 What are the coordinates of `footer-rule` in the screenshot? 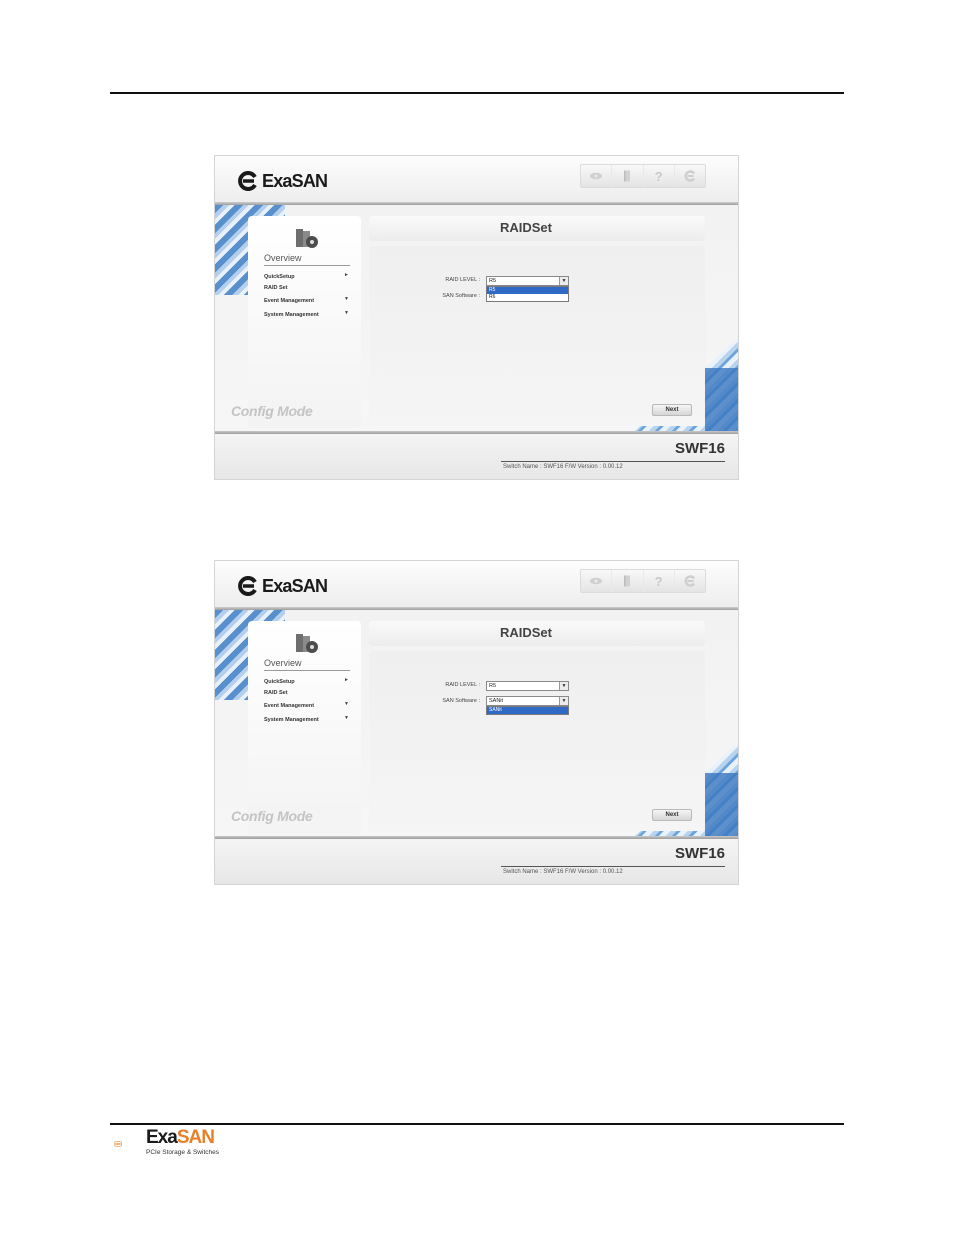 It's located at (477, 1124).